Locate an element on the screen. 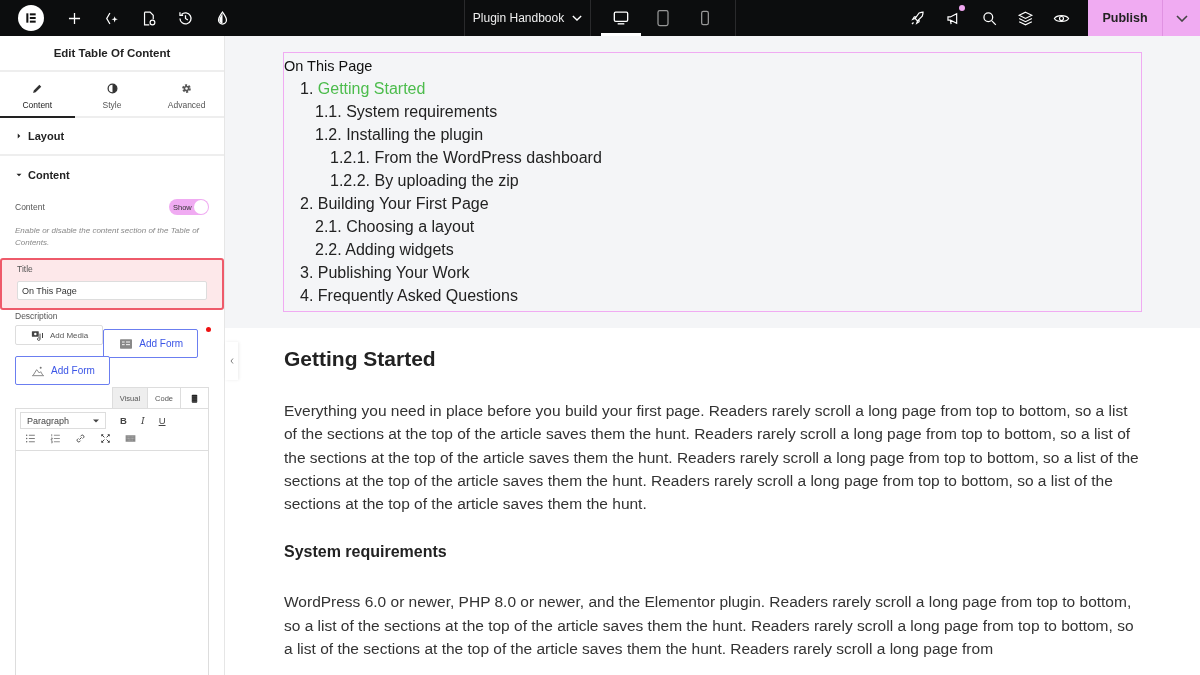 The height and width of the screenshot is (675, 1200). toc-link: 2. Building Your First Page is located at coordinates (394, 203).